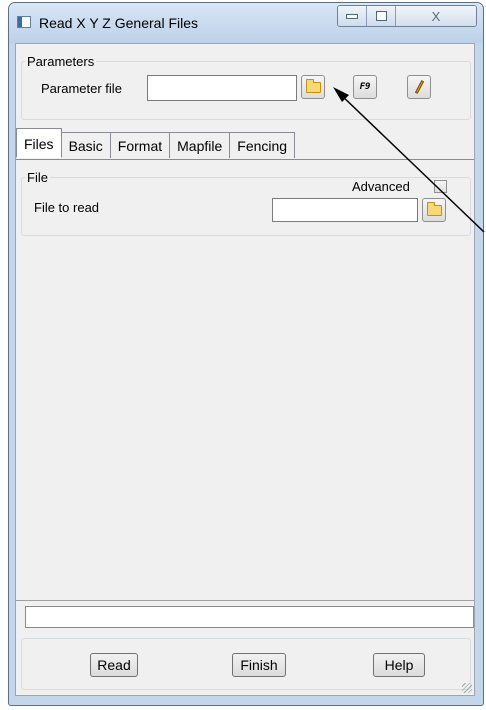 This screenshot has width=486, height=710. What do you see at coordinates (259, 665) in the screenshot?
I see `finish-button: Finish` at bounding box center [259, 665].